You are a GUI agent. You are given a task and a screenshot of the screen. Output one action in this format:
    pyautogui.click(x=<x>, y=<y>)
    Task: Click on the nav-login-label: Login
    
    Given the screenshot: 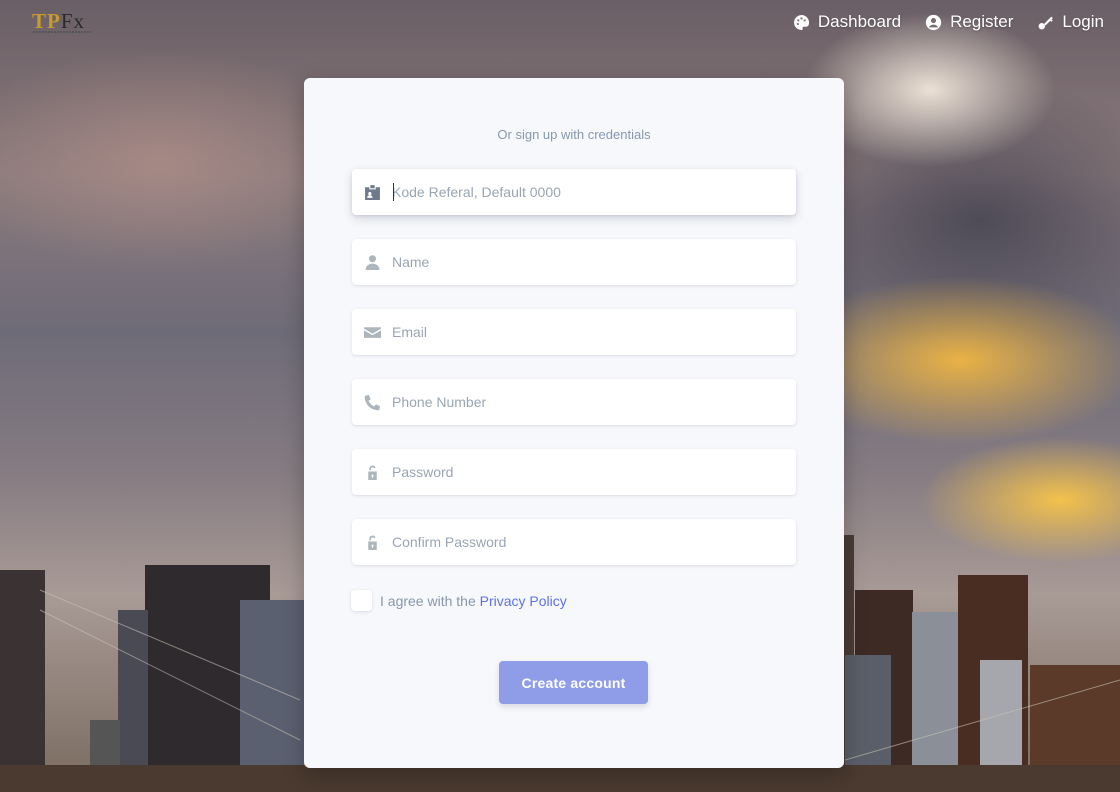 What is the action you would take?
    pyautogui.click(x=1083, y=21)
    